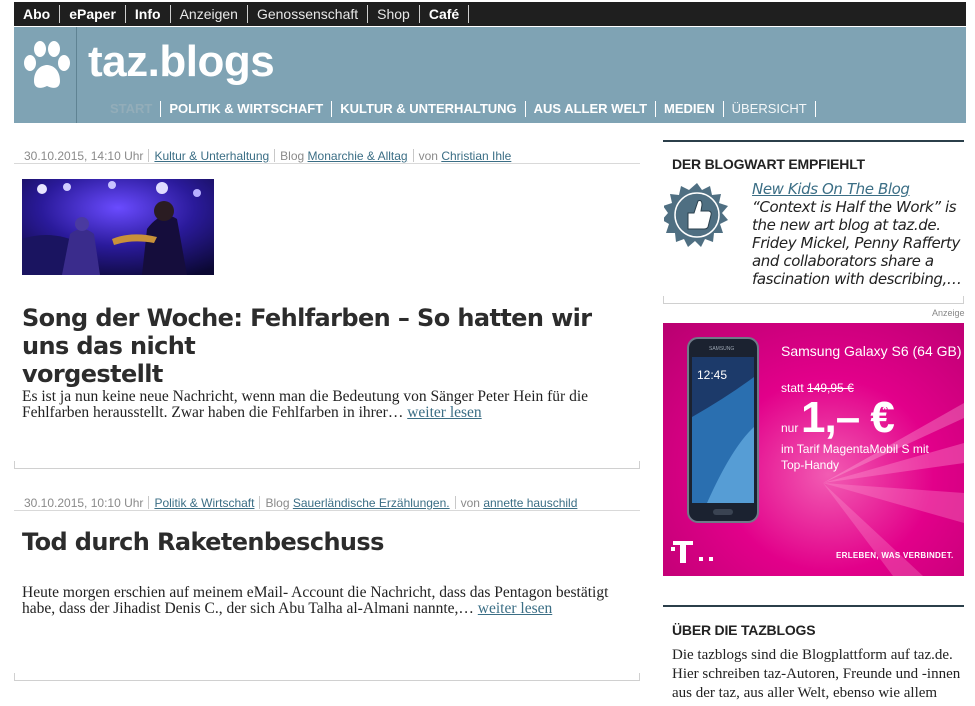  Describe the element at coordinates (445, 14) in the screenshot. I see `top-link-cafe: Café` at that location.